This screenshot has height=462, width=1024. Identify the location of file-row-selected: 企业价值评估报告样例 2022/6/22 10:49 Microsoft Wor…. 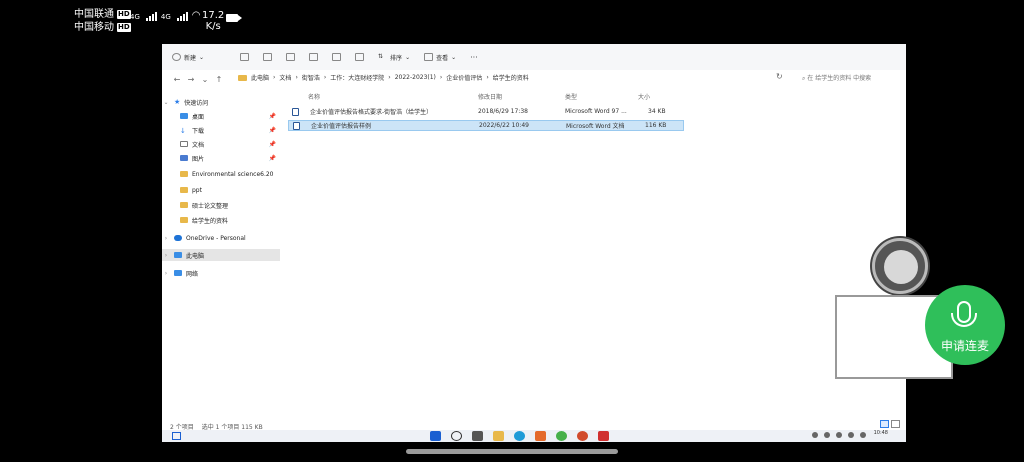
(486, 125).